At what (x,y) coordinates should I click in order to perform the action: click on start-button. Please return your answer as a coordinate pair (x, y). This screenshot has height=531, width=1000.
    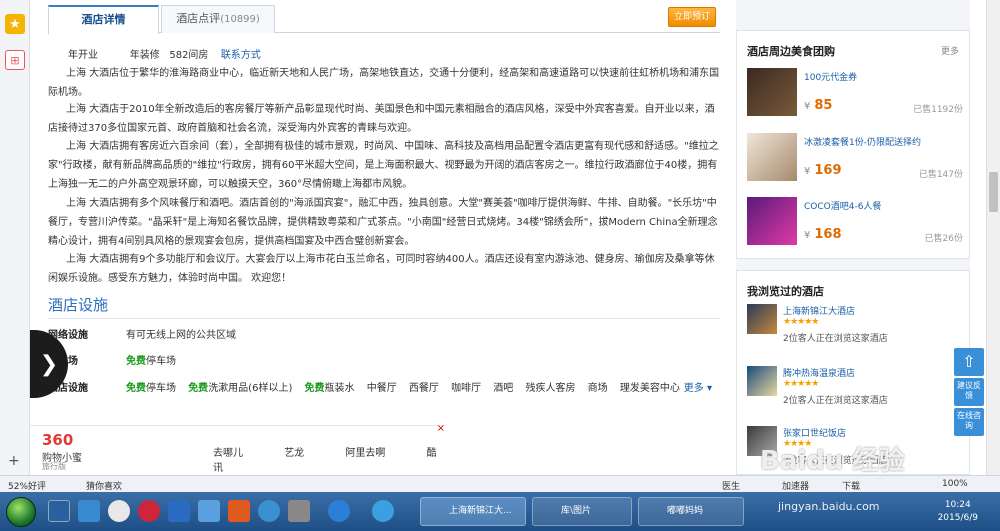
    Looking at the image, I should click on (21, 512).